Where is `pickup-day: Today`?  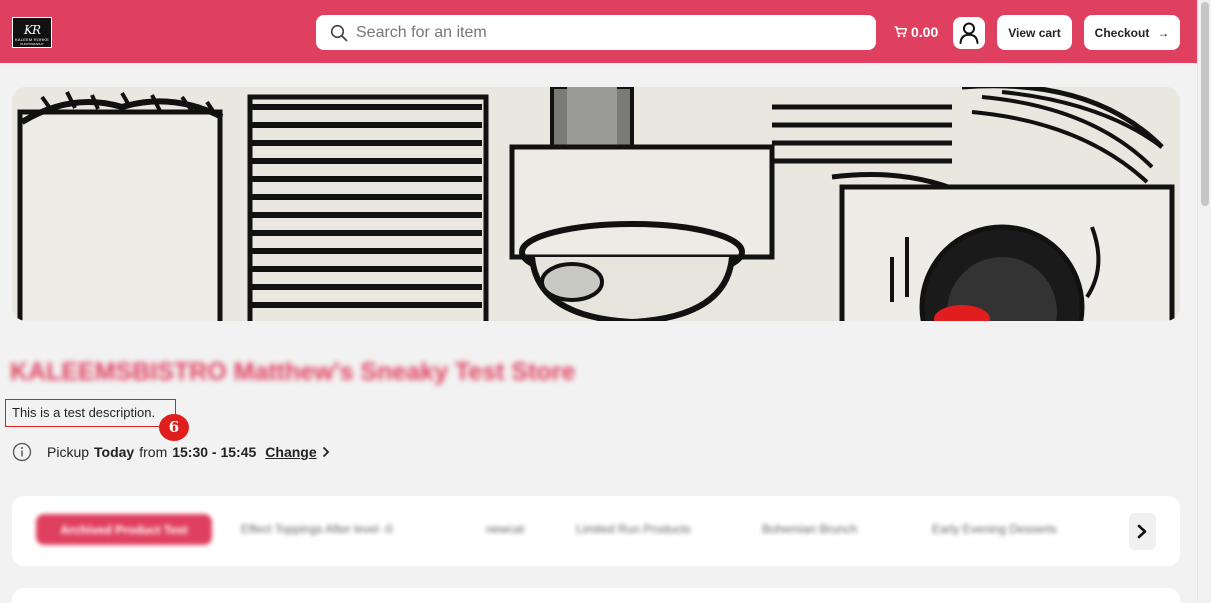 pickup-day: Today is located at coordinates (114, 452).